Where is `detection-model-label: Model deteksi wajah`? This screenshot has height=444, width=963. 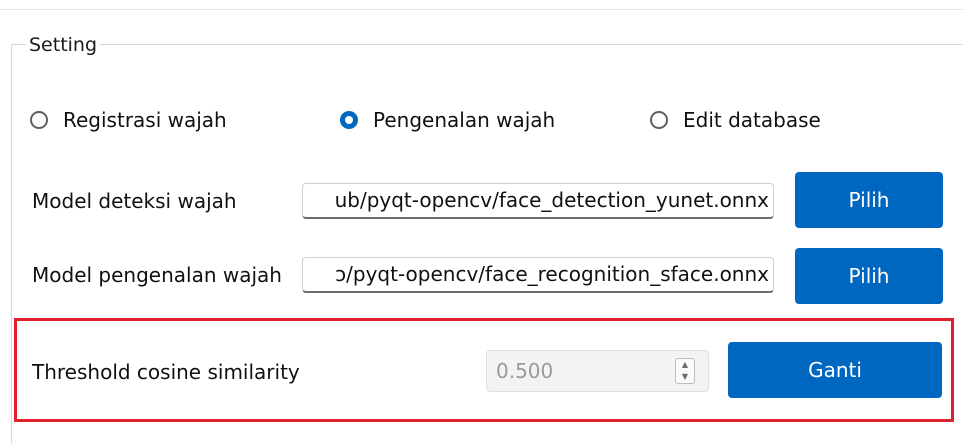 detection-model-label: Model deteksi wajah is located at coordinates (134, 201).